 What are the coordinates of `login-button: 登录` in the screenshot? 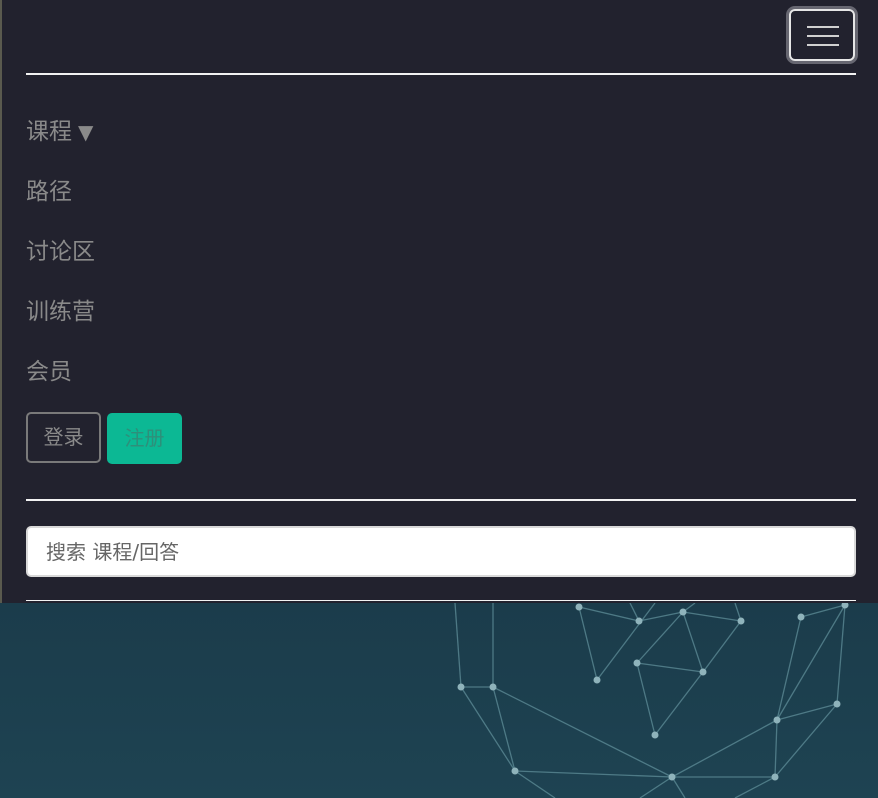 It's located at (63, 437).